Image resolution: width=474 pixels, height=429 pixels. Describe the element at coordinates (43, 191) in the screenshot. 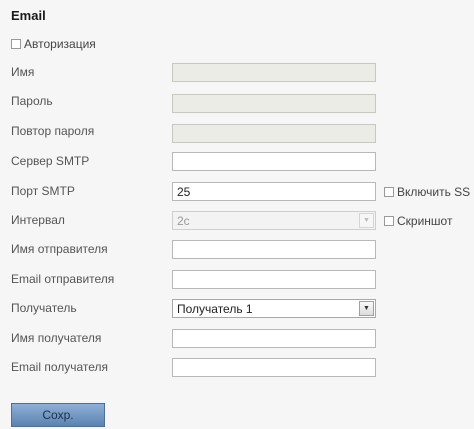

I see `smtp-port-label: Порт SMTP` at that location.